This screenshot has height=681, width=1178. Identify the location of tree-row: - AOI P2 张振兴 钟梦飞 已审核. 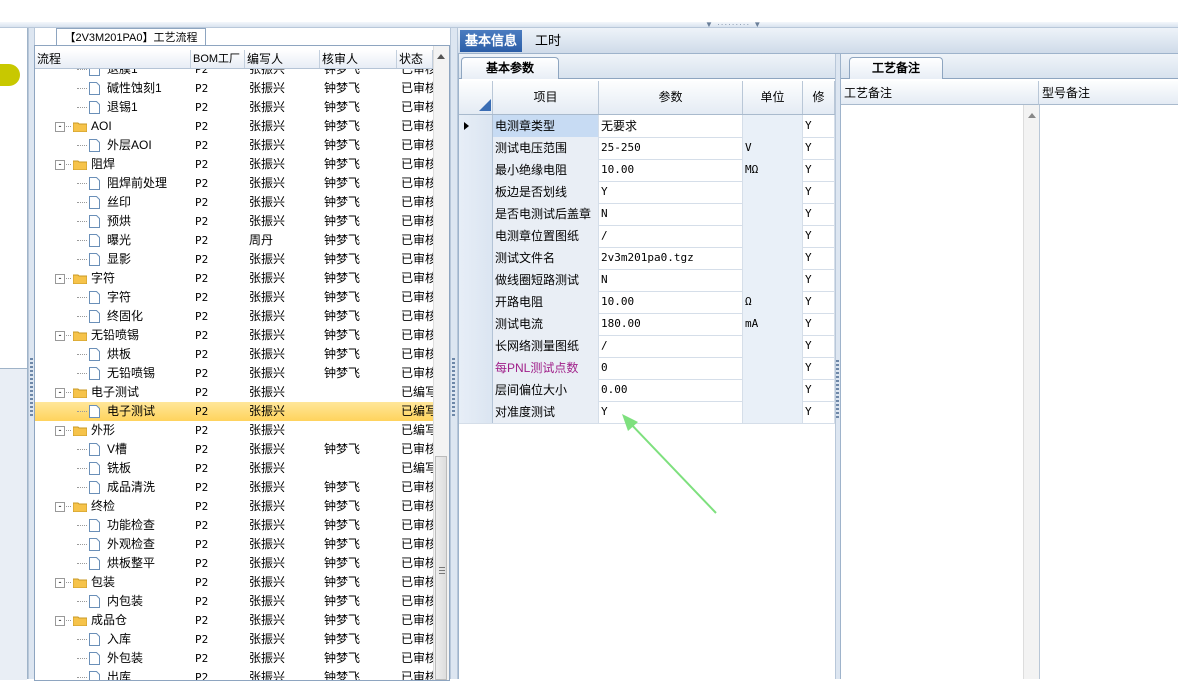
(234, 126).